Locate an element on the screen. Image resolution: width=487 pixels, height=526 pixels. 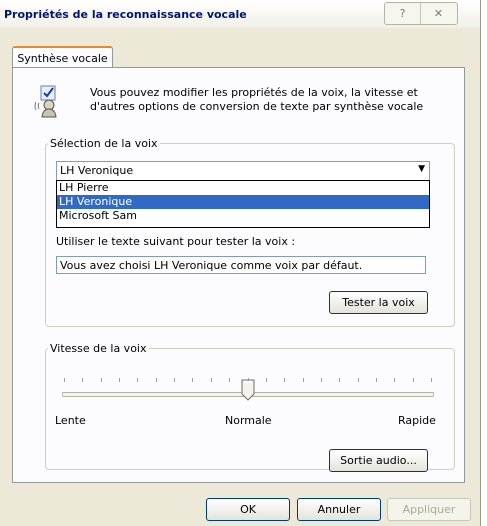
apply-button: Appliquer is located at coordinates (429, 509).